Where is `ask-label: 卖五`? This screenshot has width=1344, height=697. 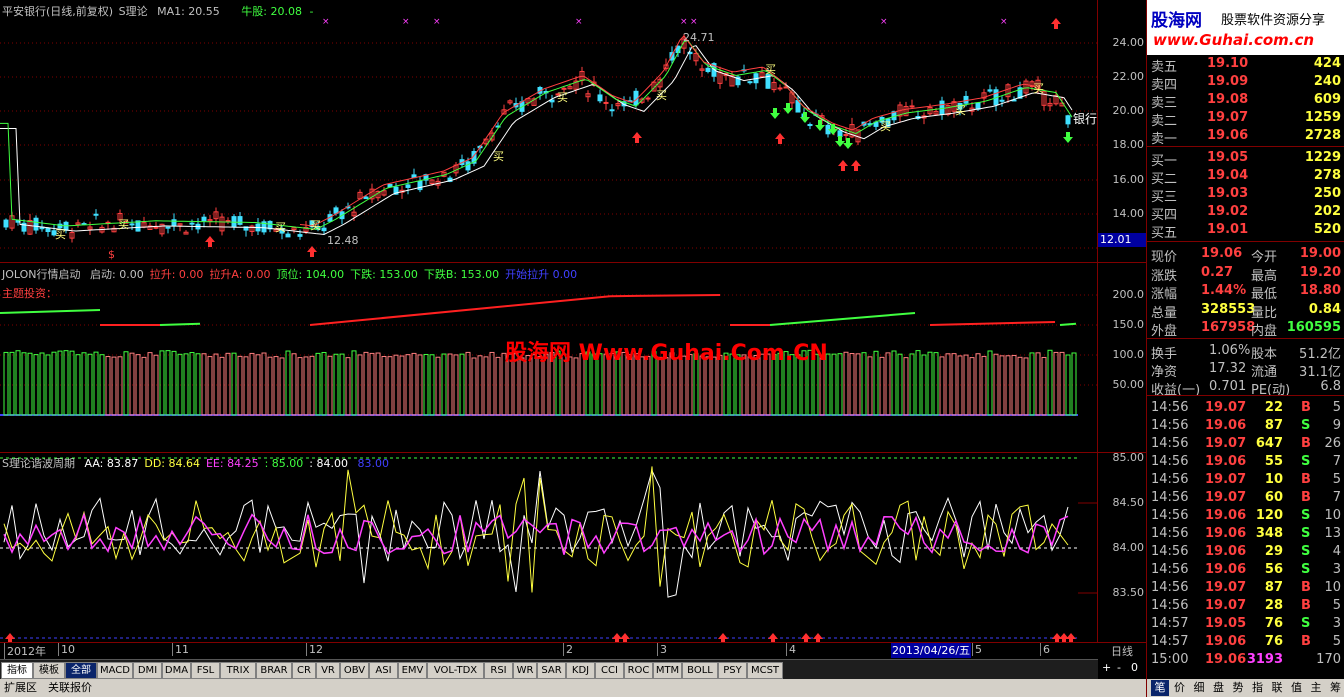 ask-label: 卖五 is located at coordinates (1164, 67).